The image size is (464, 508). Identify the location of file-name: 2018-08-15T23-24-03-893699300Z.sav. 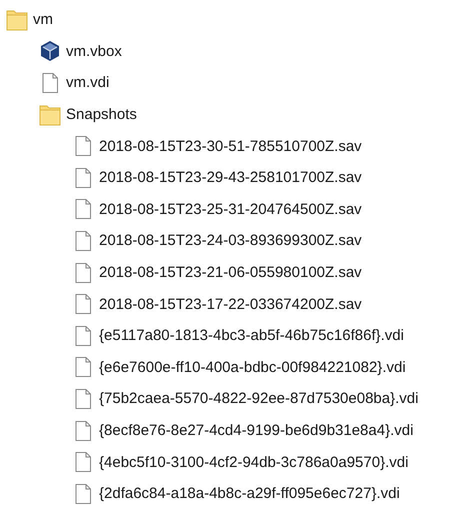
(230, 241).